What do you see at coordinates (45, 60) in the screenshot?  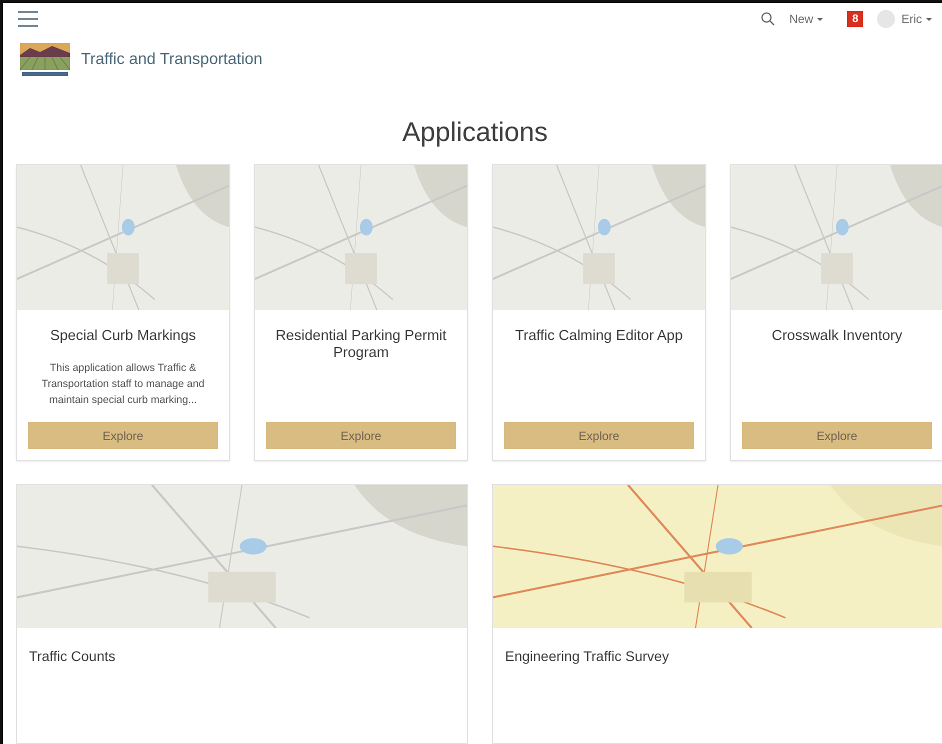 I see `logo-icon` at bounding box center [45, 60].